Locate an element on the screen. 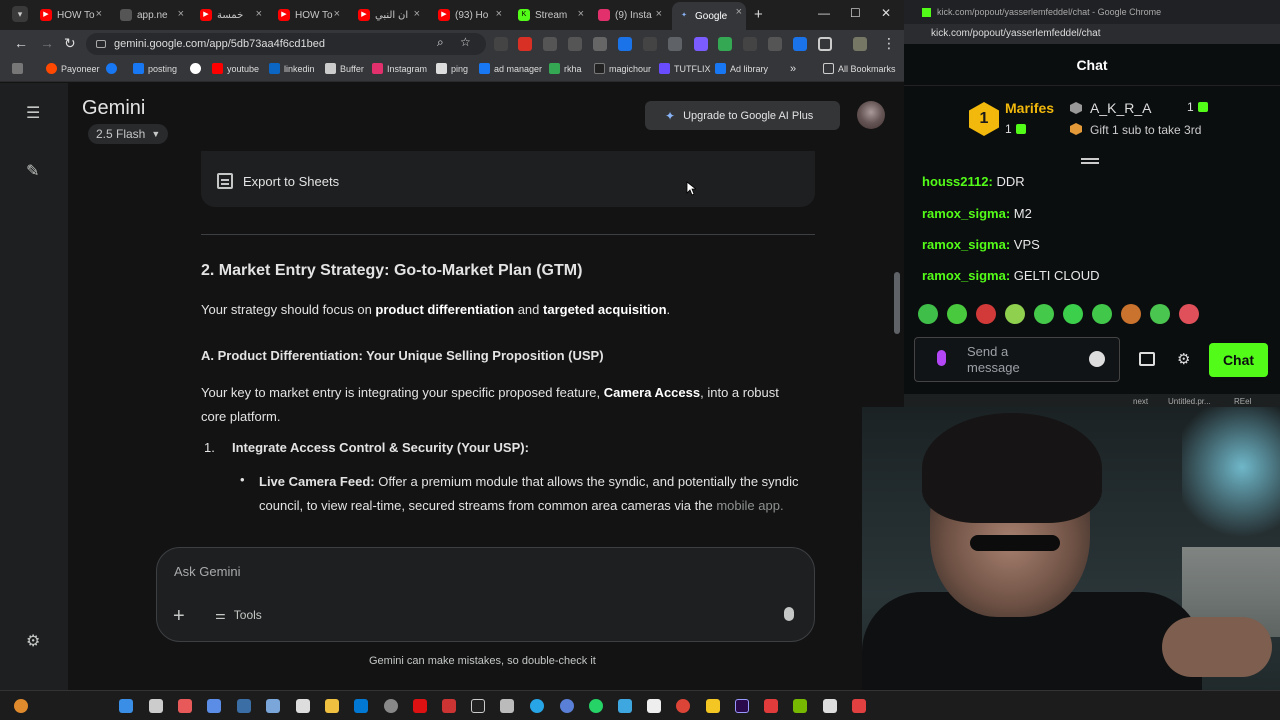 This screenshot has width=1280, height=720. new-chat-icon: ✎ is located at coordinates (32, 171).